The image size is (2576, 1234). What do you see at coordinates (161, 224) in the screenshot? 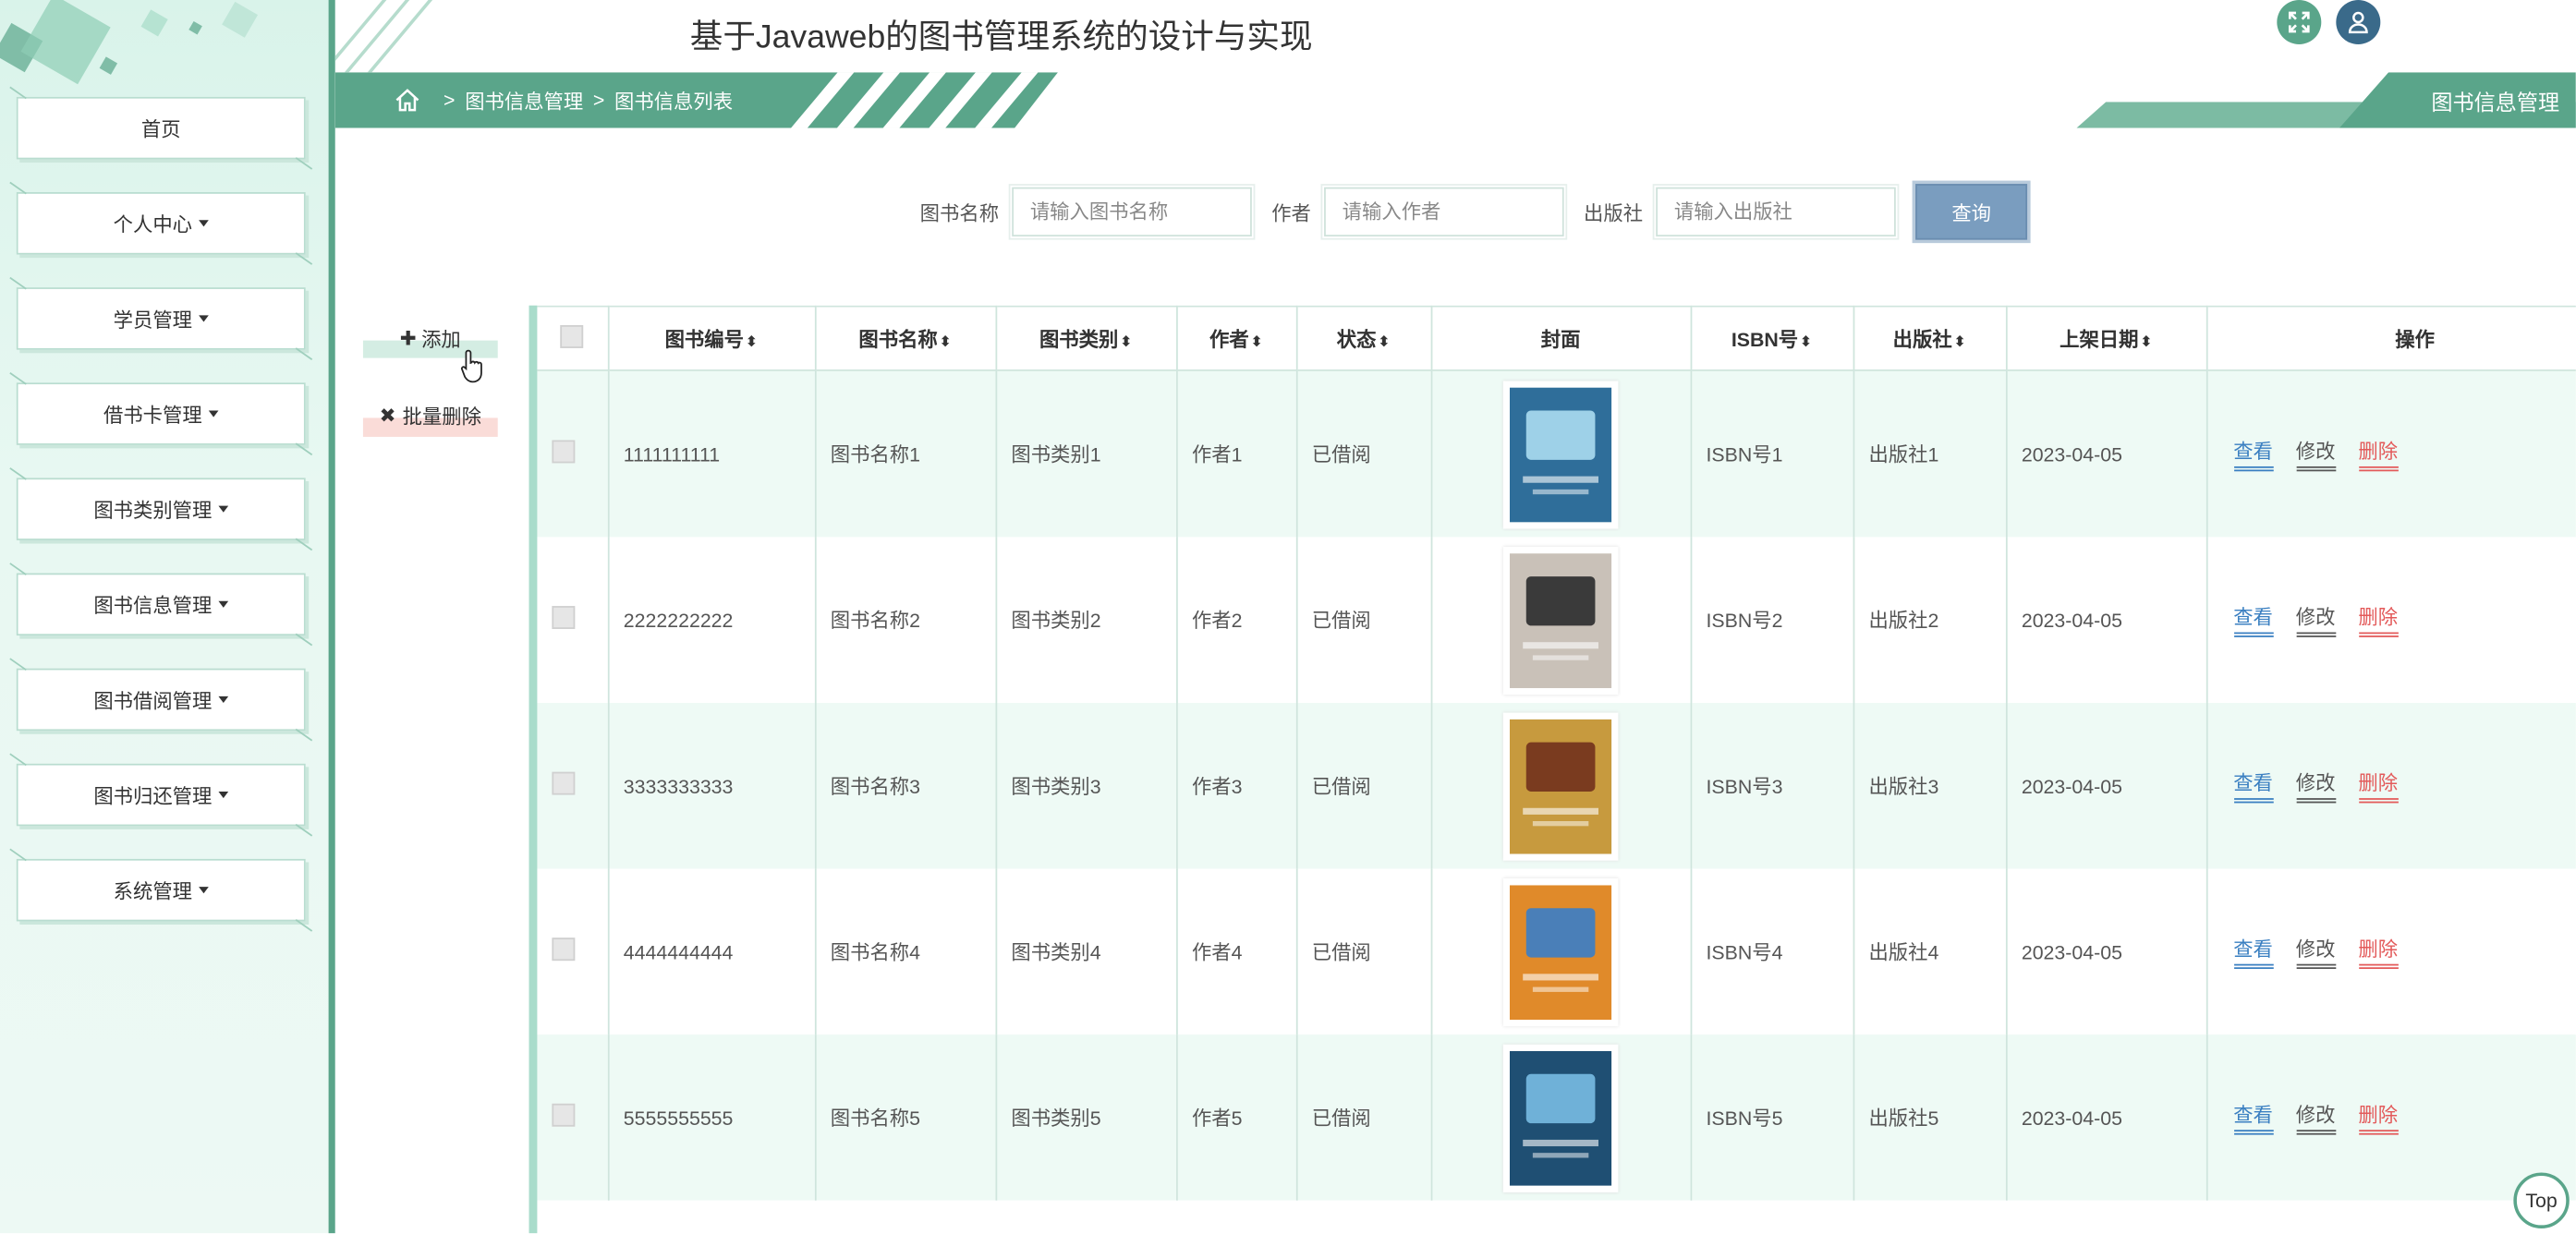
I see `sidebar-item: 个人中心` at bounding box center [161, 224].